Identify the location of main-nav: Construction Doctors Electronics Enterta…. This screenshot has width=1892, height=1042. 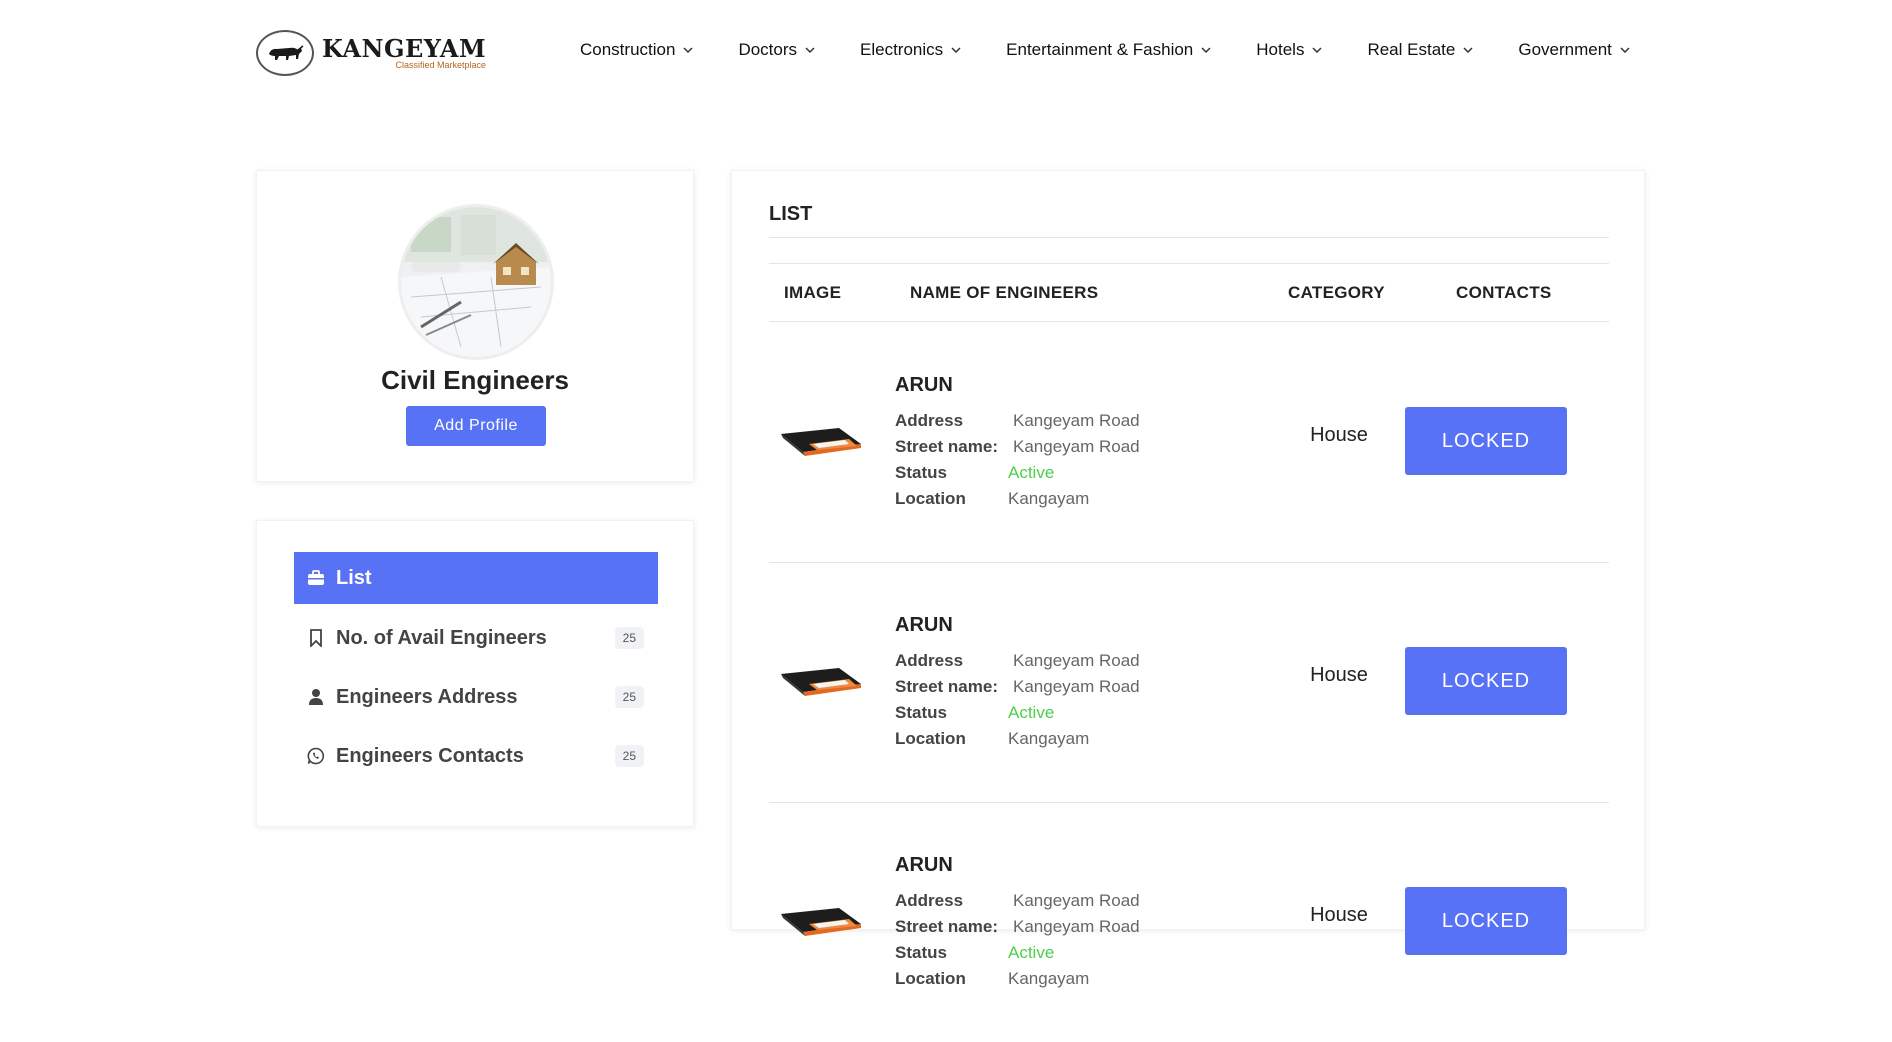
(1127, 50).